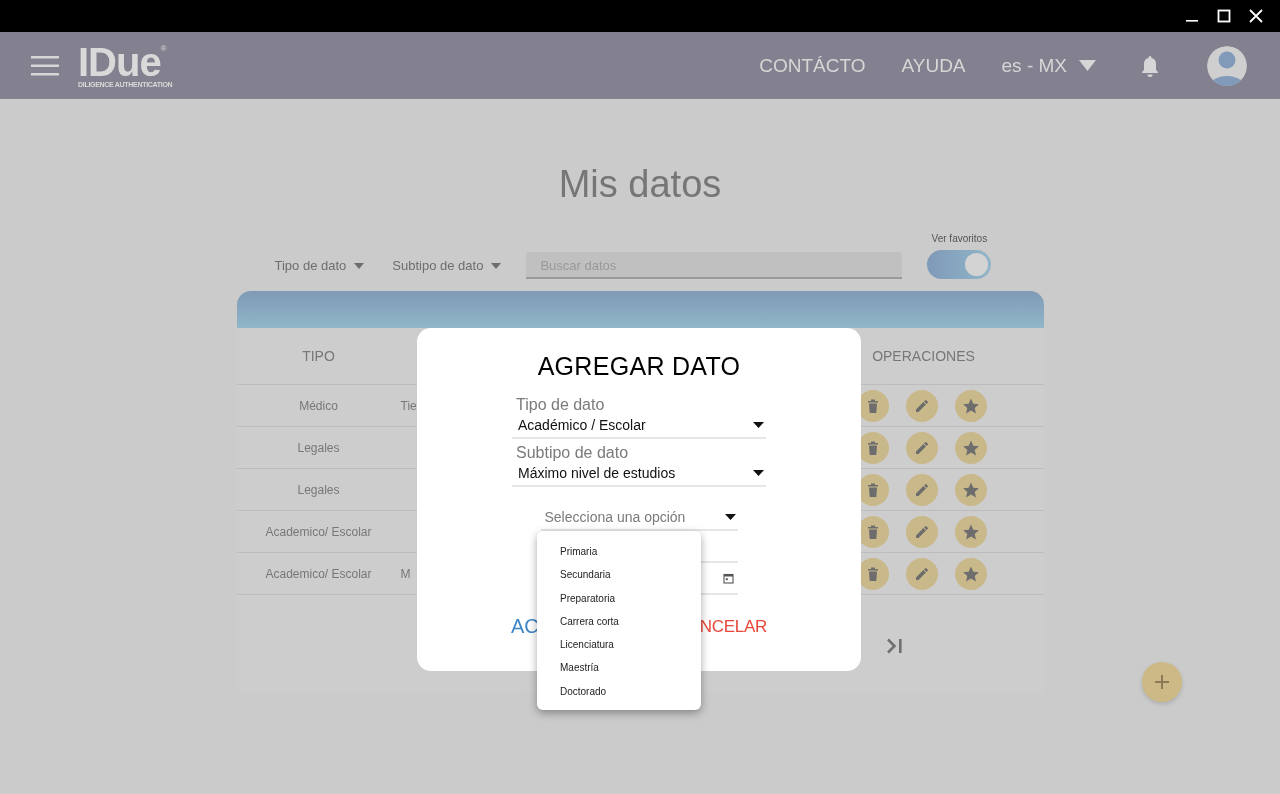 This screenshot has width=1280, height=794. I want to click on toggle-label: Ver favoritos, so click(959, 238).